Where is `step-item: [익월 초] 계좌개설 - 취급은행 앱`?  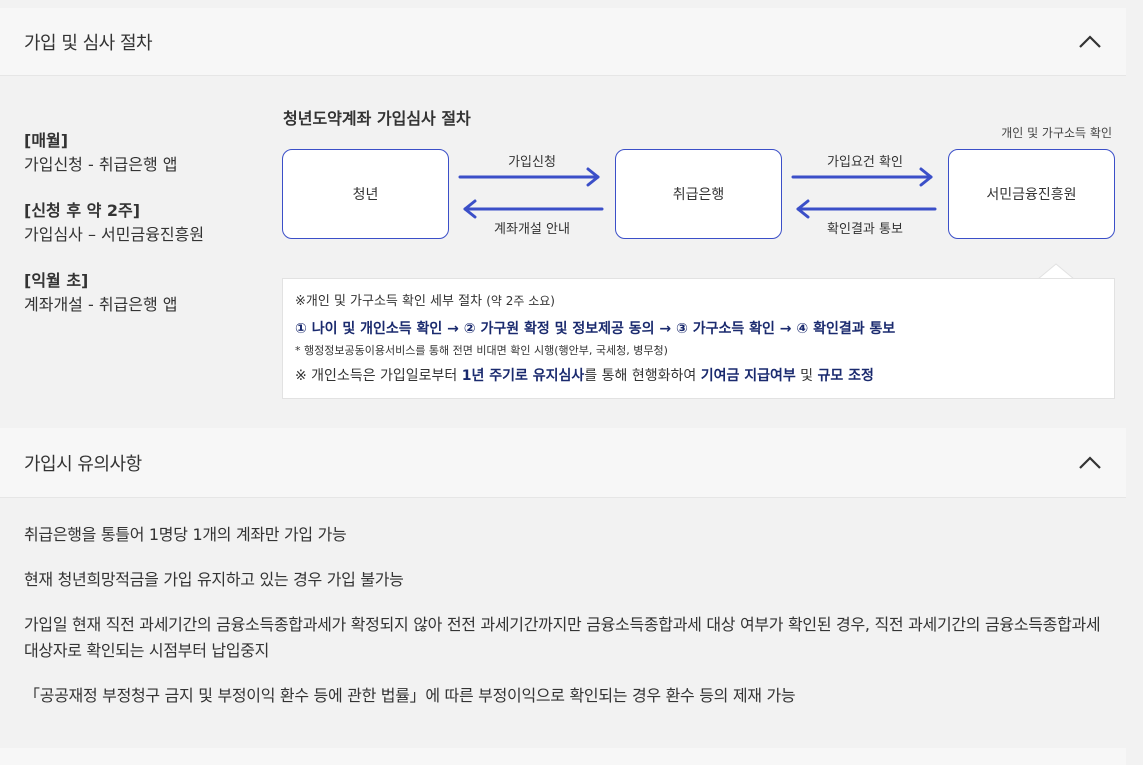
step-item: [익월 초] 계좌개설 - 취급은행 앱 is located at coordinates (149, 293).